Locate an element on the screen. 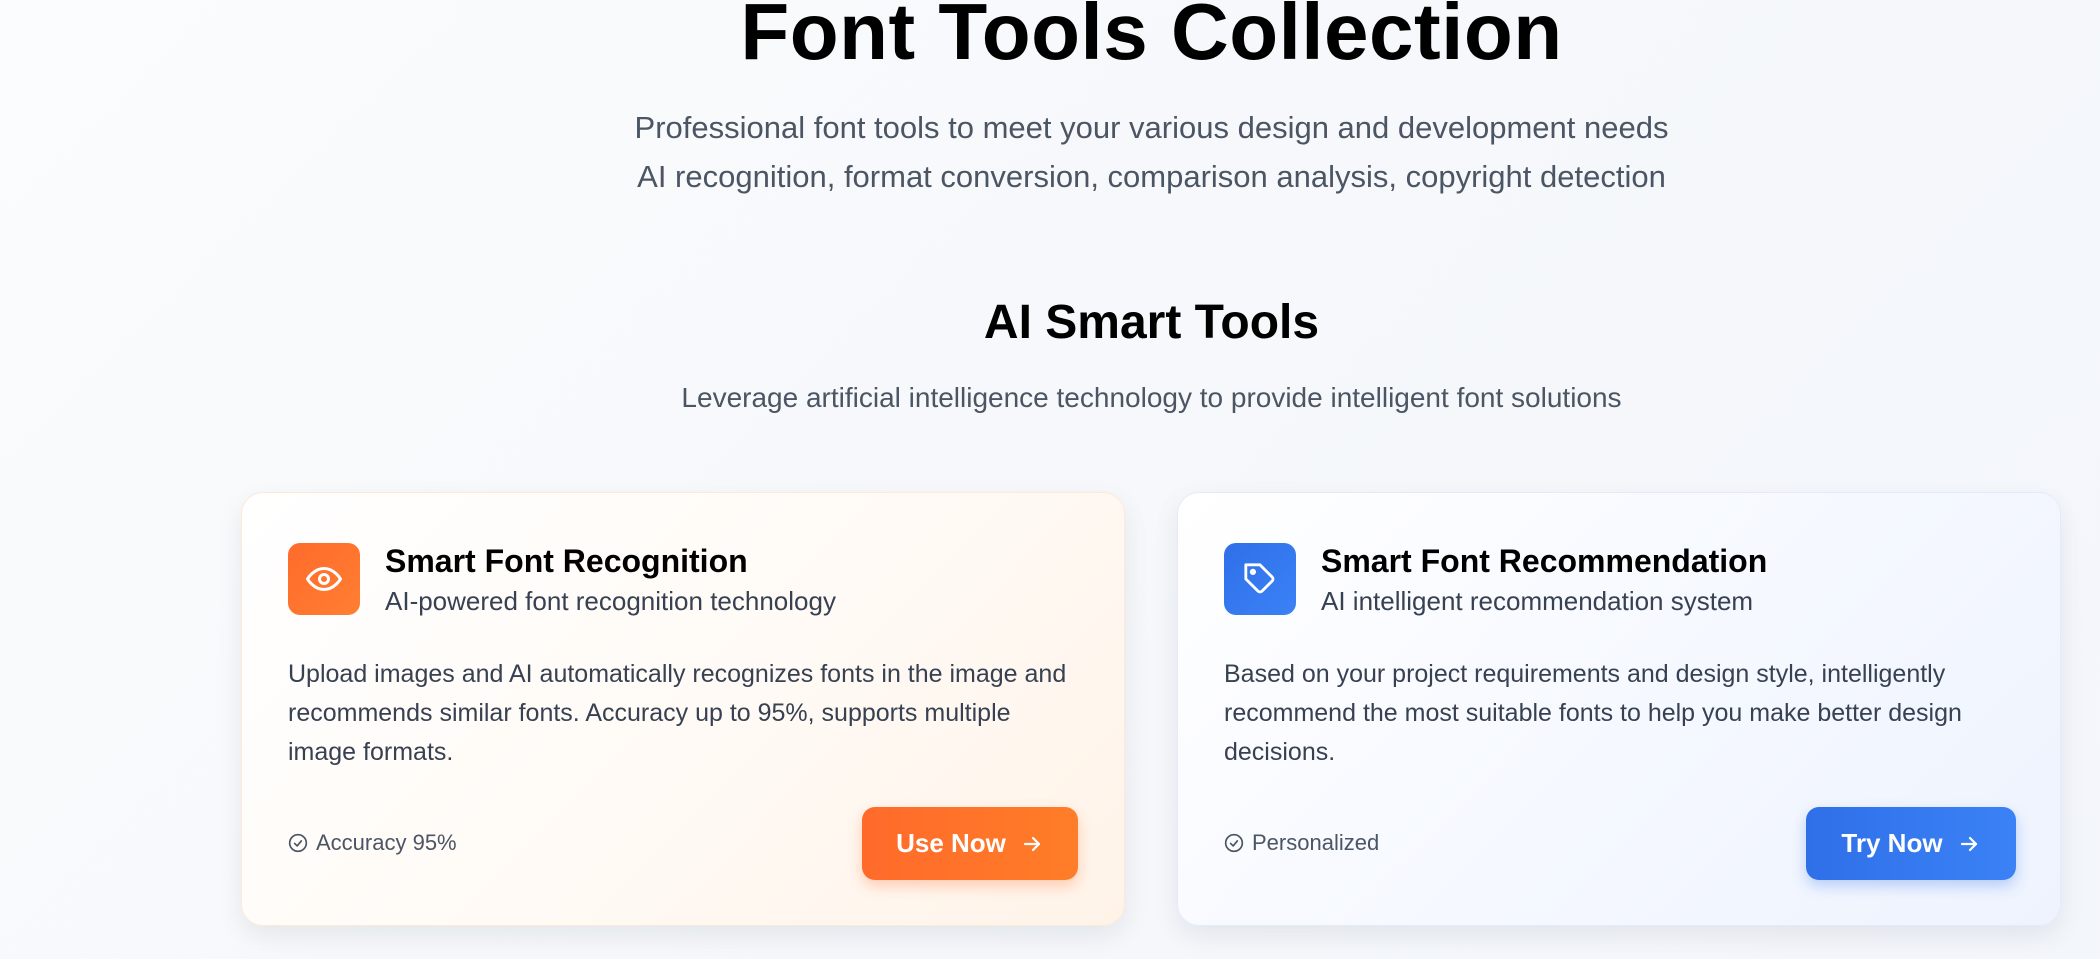 The height and width of the screenshot is (959, 2100). button-label: Use Now is located at coordinates (951, 843).